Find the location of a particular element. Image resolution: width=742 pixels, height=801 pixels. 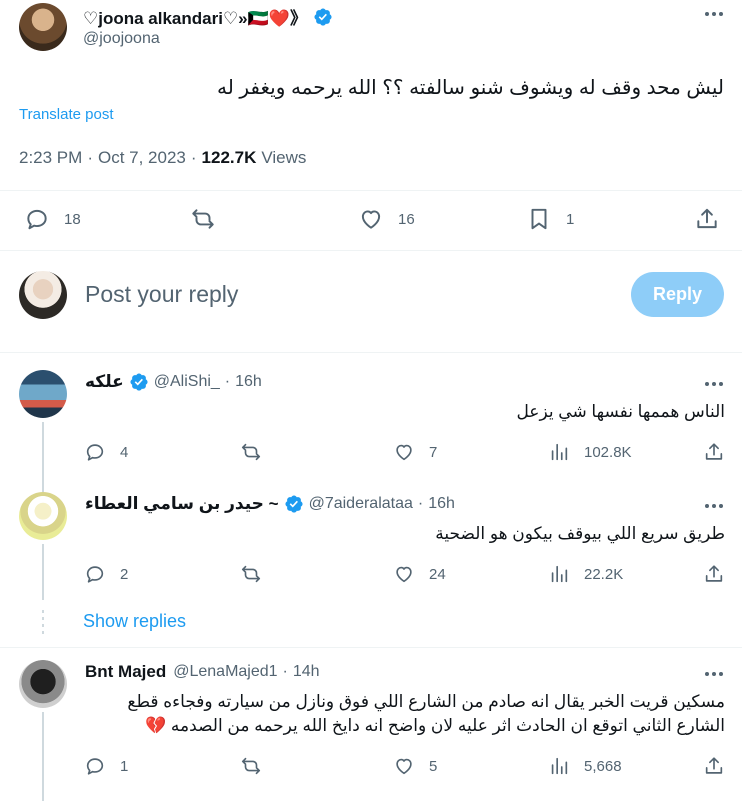

thread-dots is located at coordinates (43, 622).